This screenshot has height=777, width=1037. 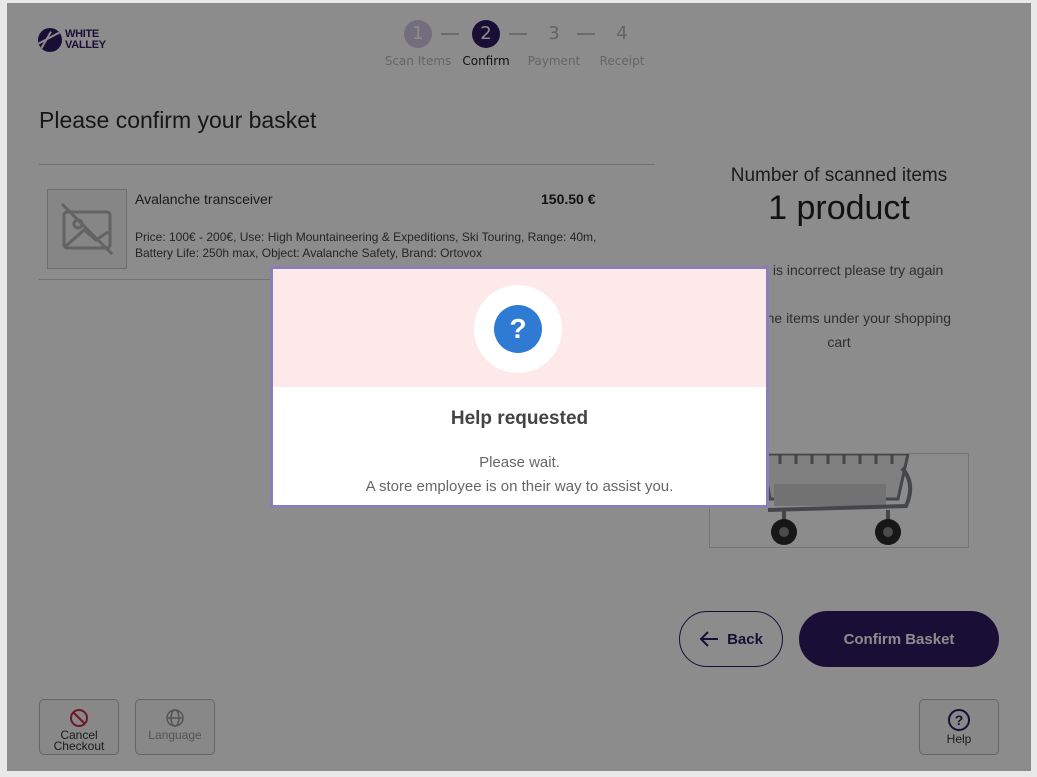 What do you see at coordinates (519, 462) in the screenshot?
I see `modal-message: Please wait.` at bounding box center [519, 462].